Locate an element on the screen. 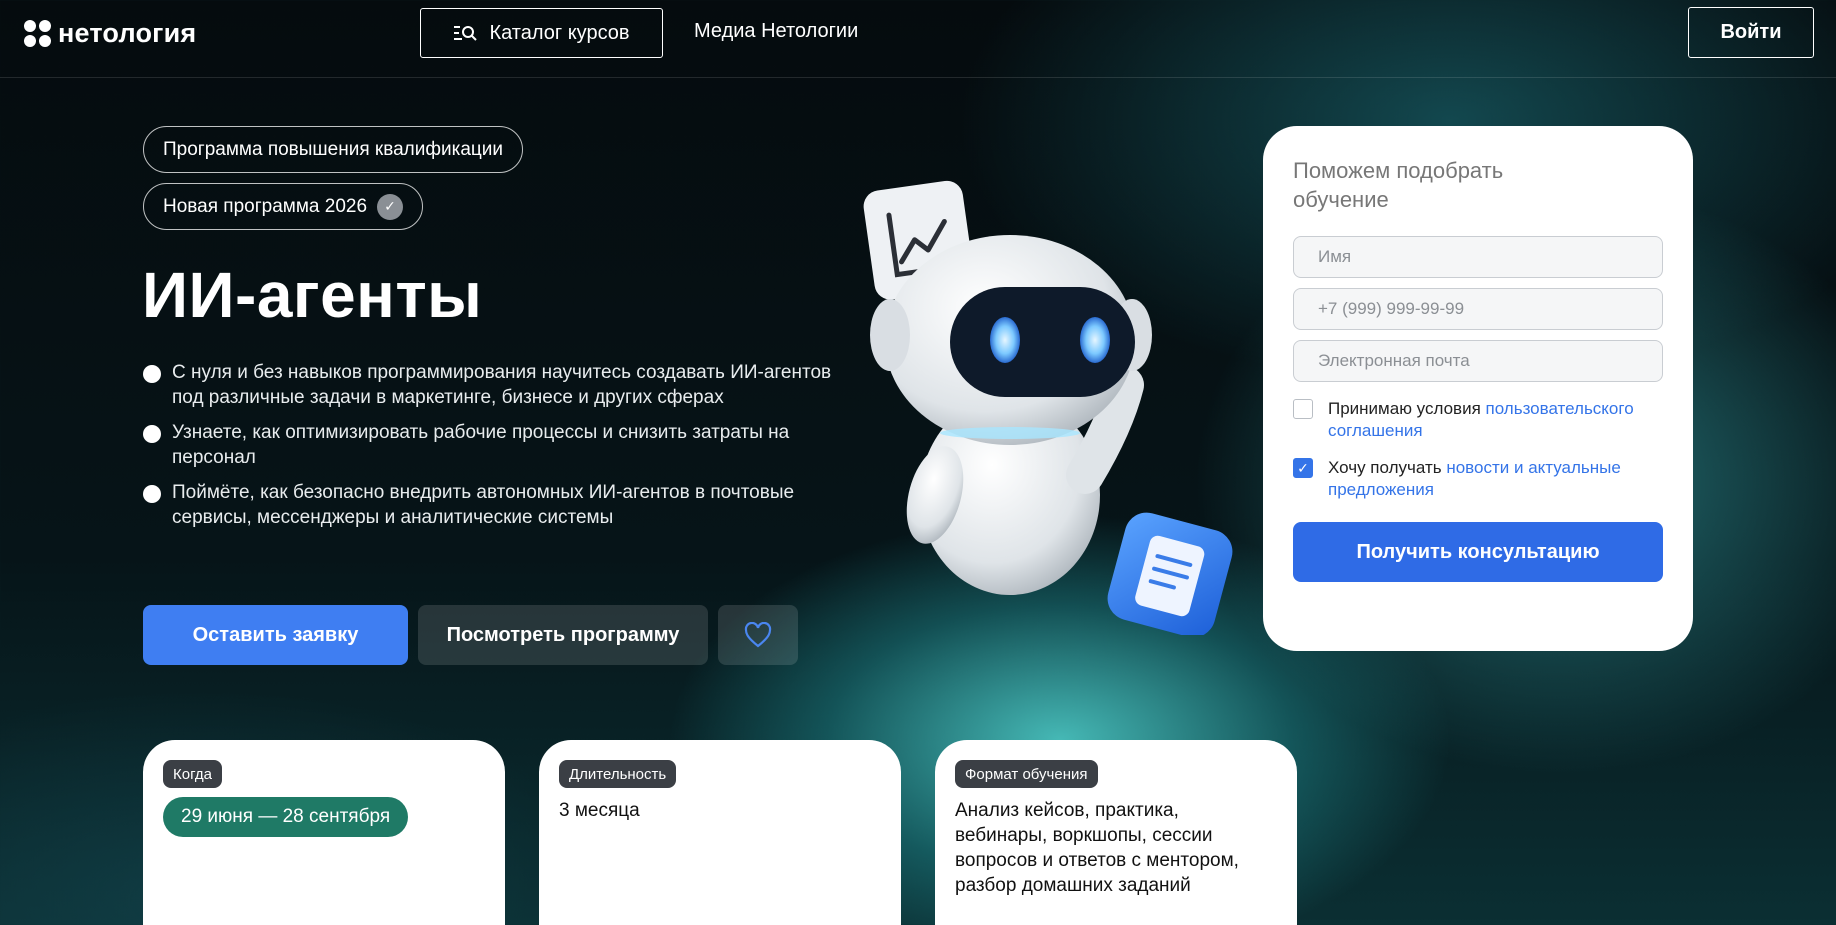 Image resolution: width=1836 pixels, height=925 pixels. apply-button: Оставить заявку is located at coordinates (275, 635).